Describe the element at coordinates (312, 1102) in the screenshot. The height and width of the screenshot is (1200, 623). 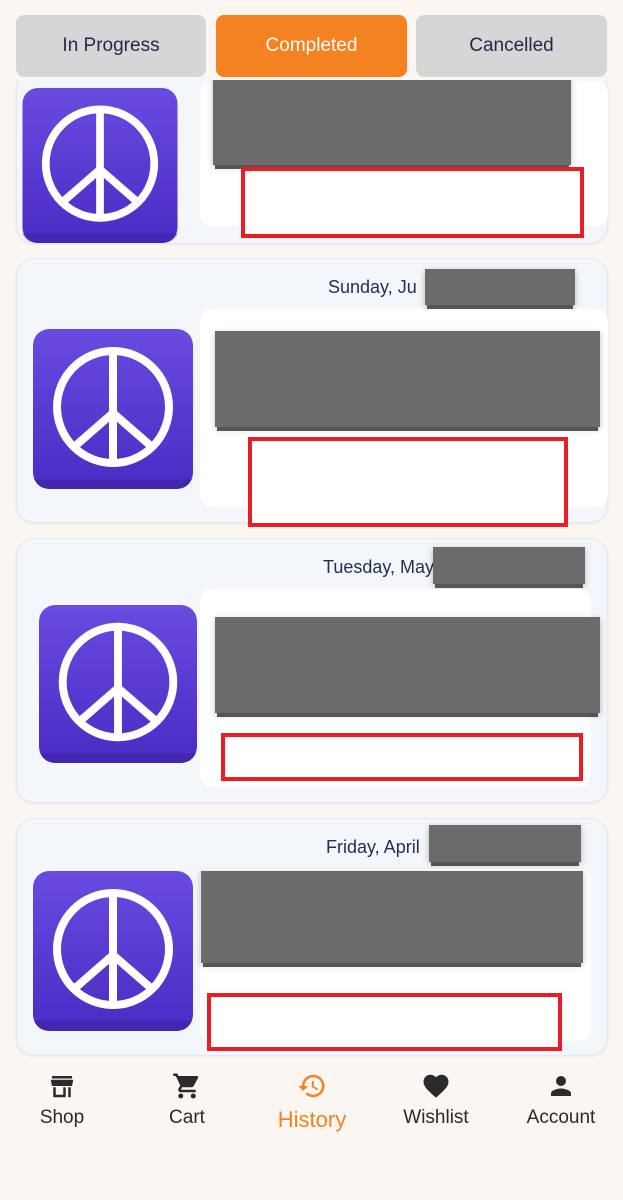
I see `nav-history: History` at that location.